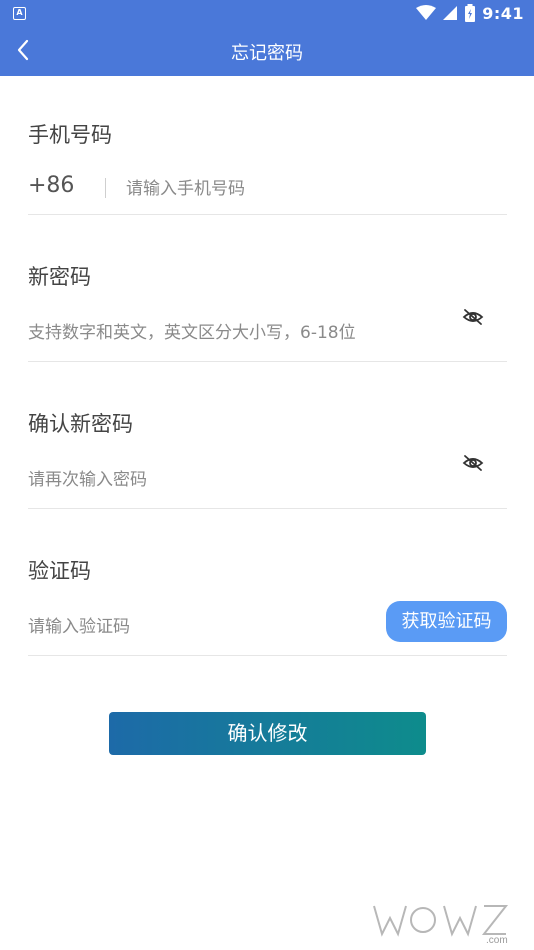 Image resolution: width=534 pixels, height=950 pixels. Describe the element at coordinates (59, 571) in the screenshot. I see `verify-code-label: 验证码` at that location.